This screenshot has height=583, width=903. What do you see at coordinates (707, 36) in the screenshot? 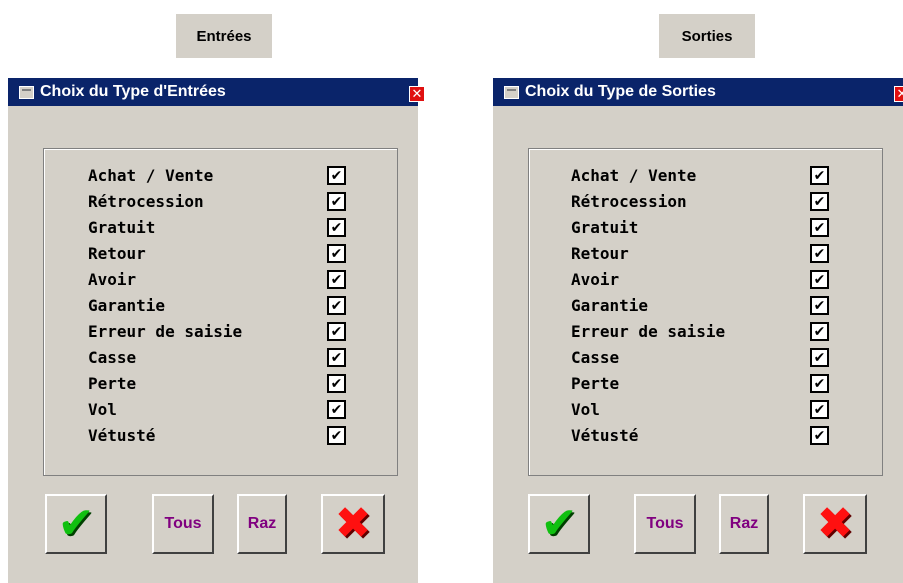
I see `tab-sorties: Sorties` at bounding box center [707, 36].